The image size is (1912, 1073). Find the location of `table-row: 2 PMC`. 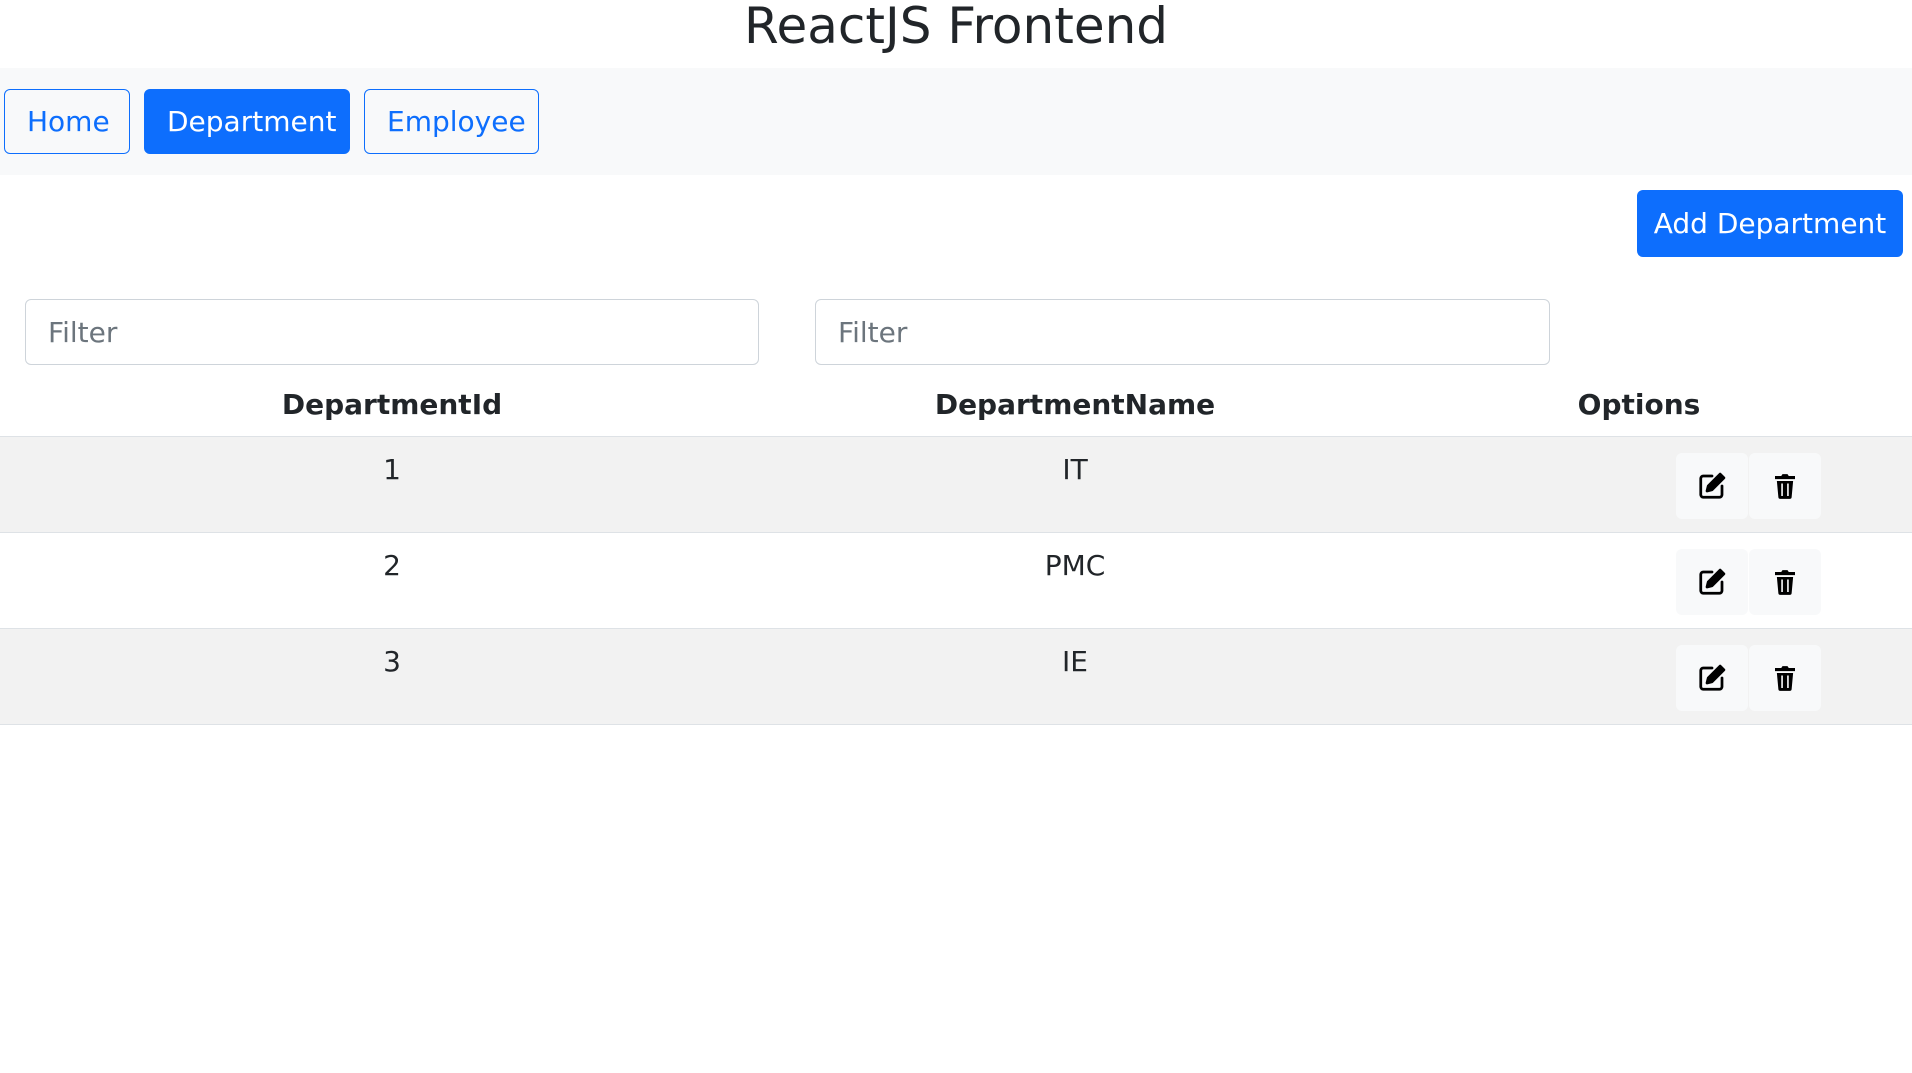

table-row: 2 PMC is located at coordinates (956, 580).